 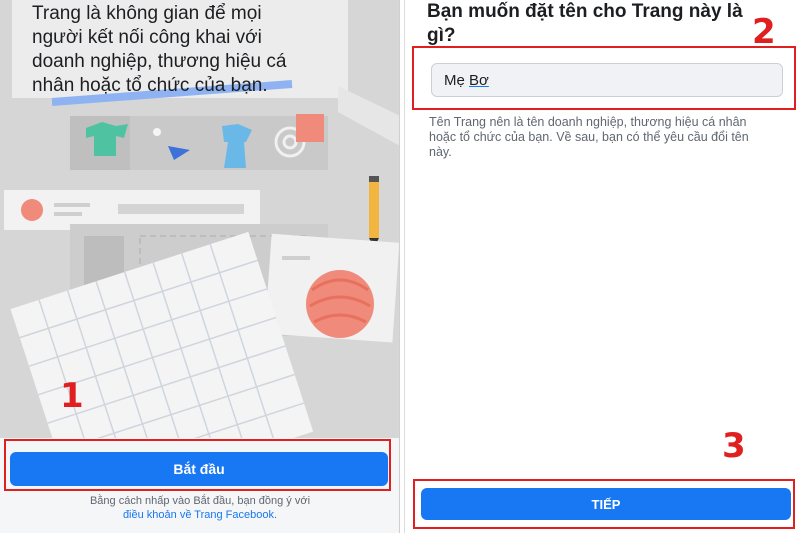 What do you see at coordinates (604, 78) in the screenshot?
I see `highlight-box-step2` at bounding box center [604, 78].